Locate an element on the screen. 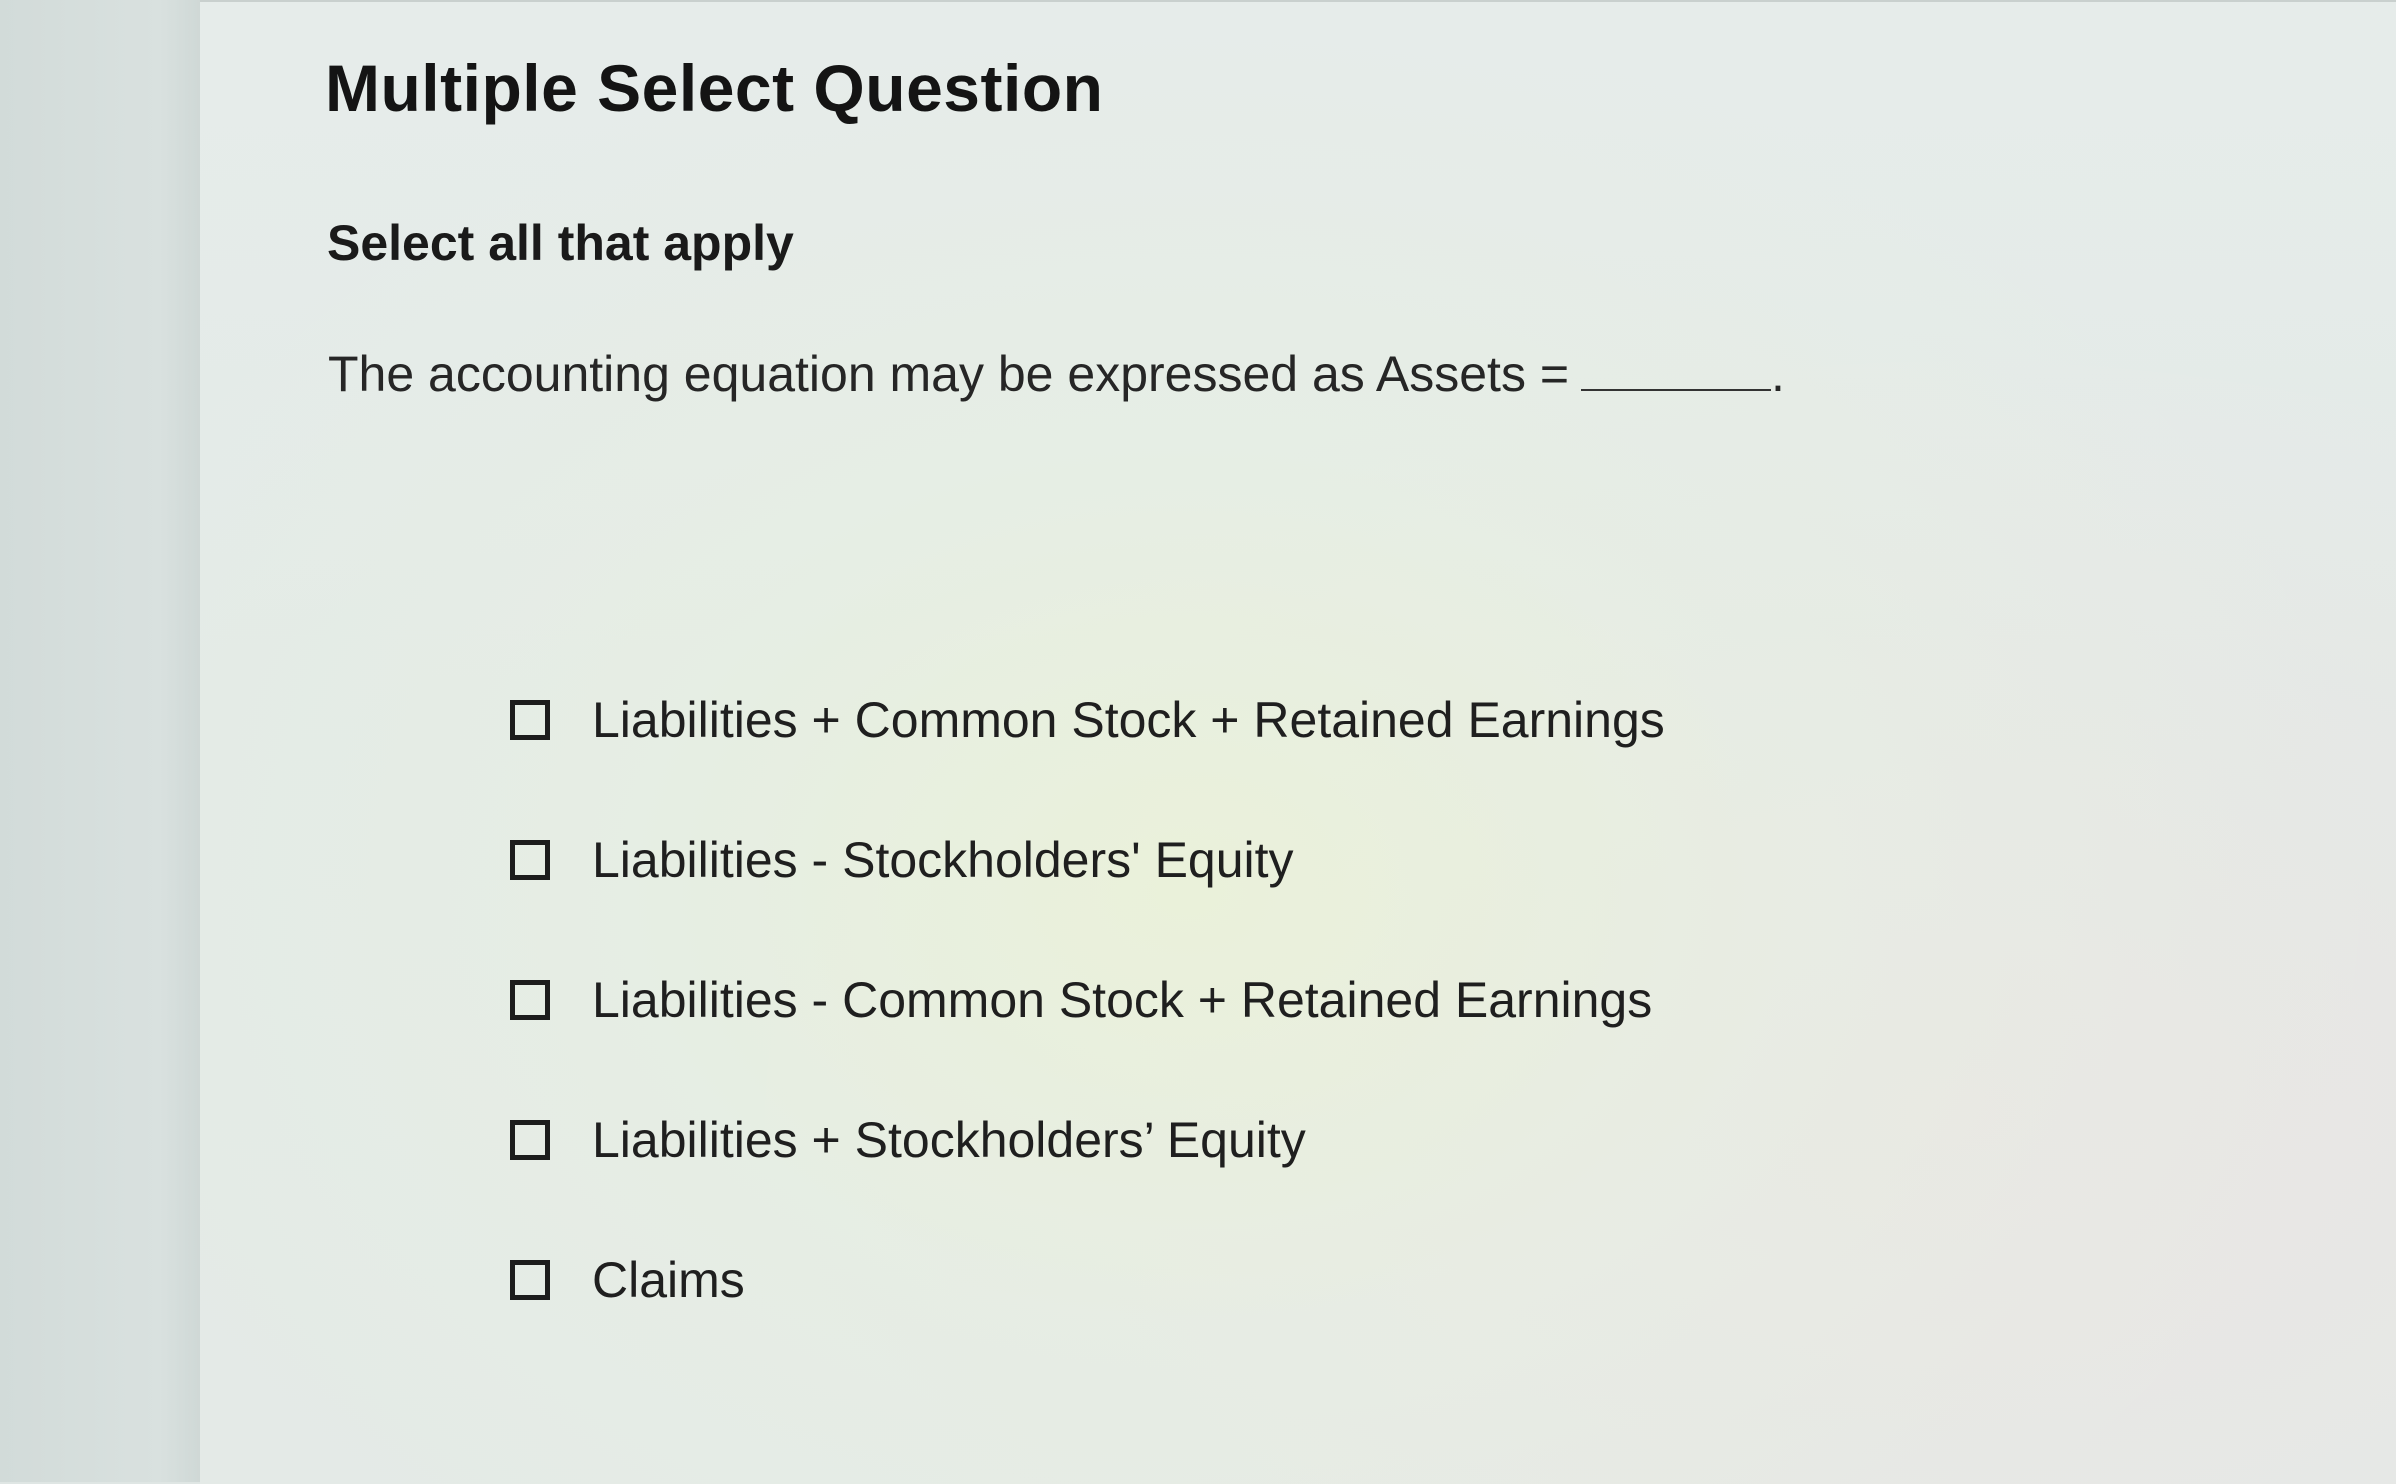 The width and height of the screenshot is (2396, 1484). question-type-heading: Multiple Select Question is located at coordinates (714, 88).